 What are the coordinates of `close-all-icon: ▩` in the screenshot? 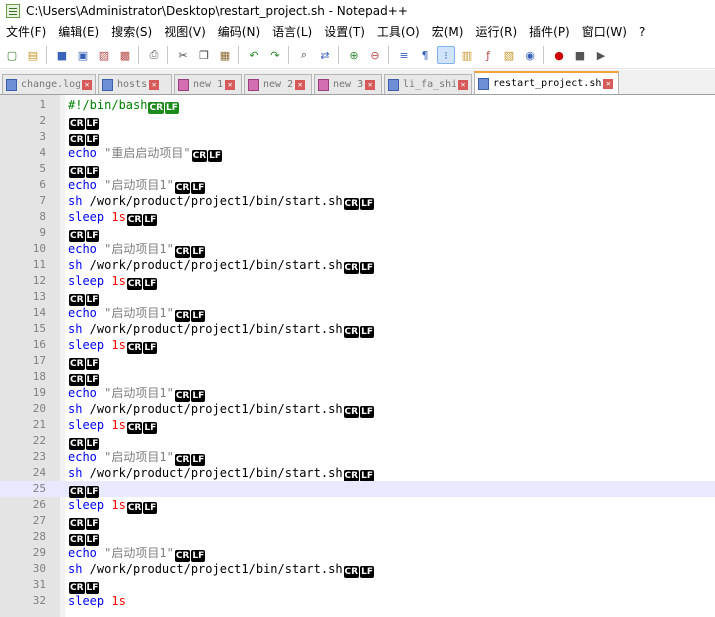 It's located at (125, 55).